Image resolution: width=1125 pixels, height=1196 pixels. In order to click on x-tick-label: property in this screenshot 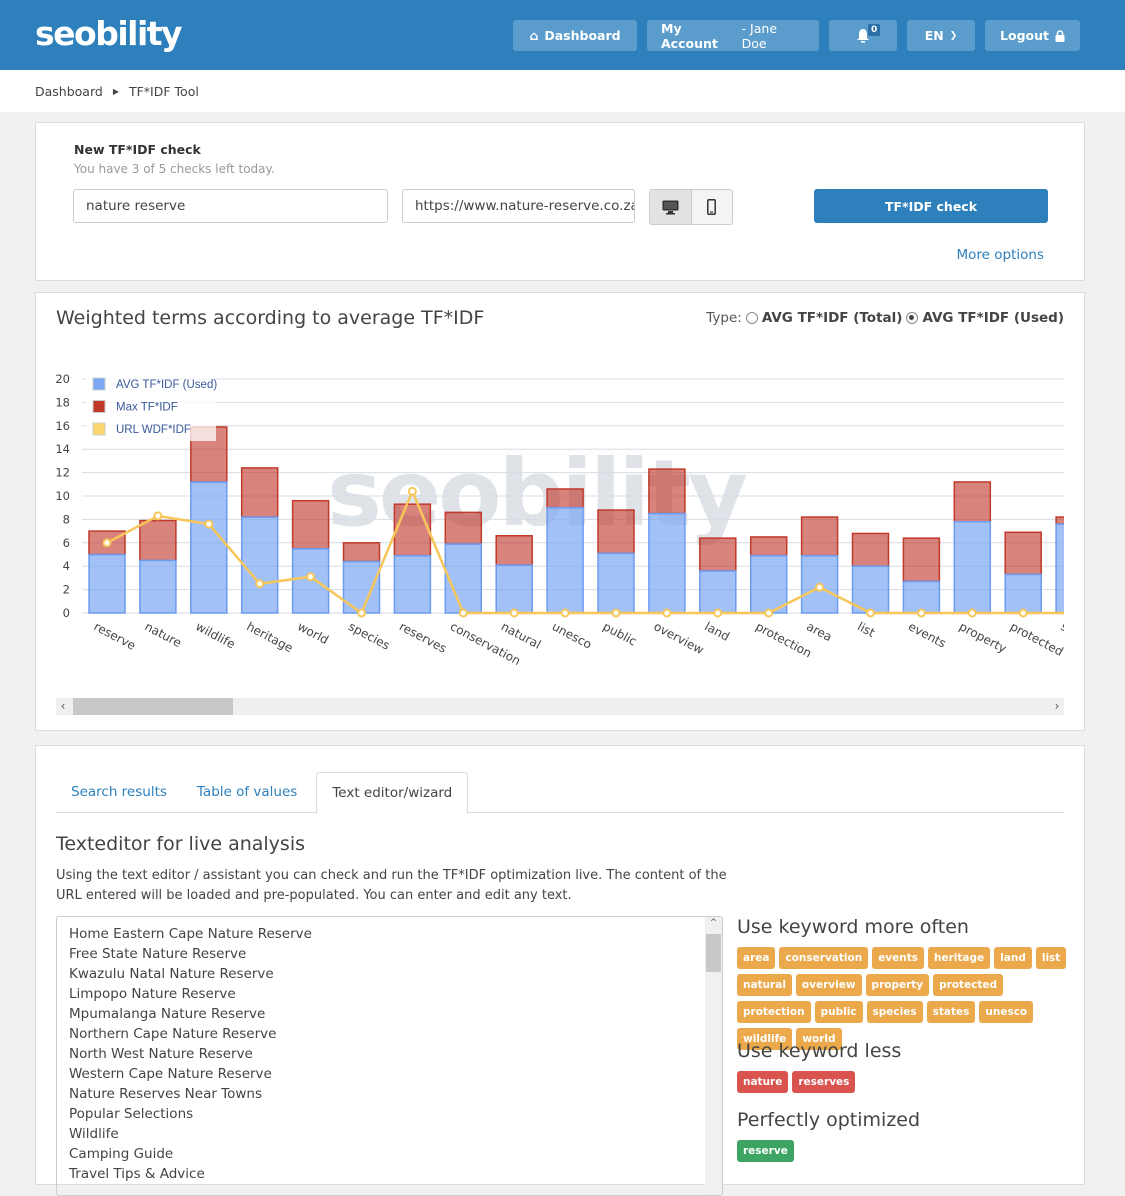, I will do `click(983, 637)`.